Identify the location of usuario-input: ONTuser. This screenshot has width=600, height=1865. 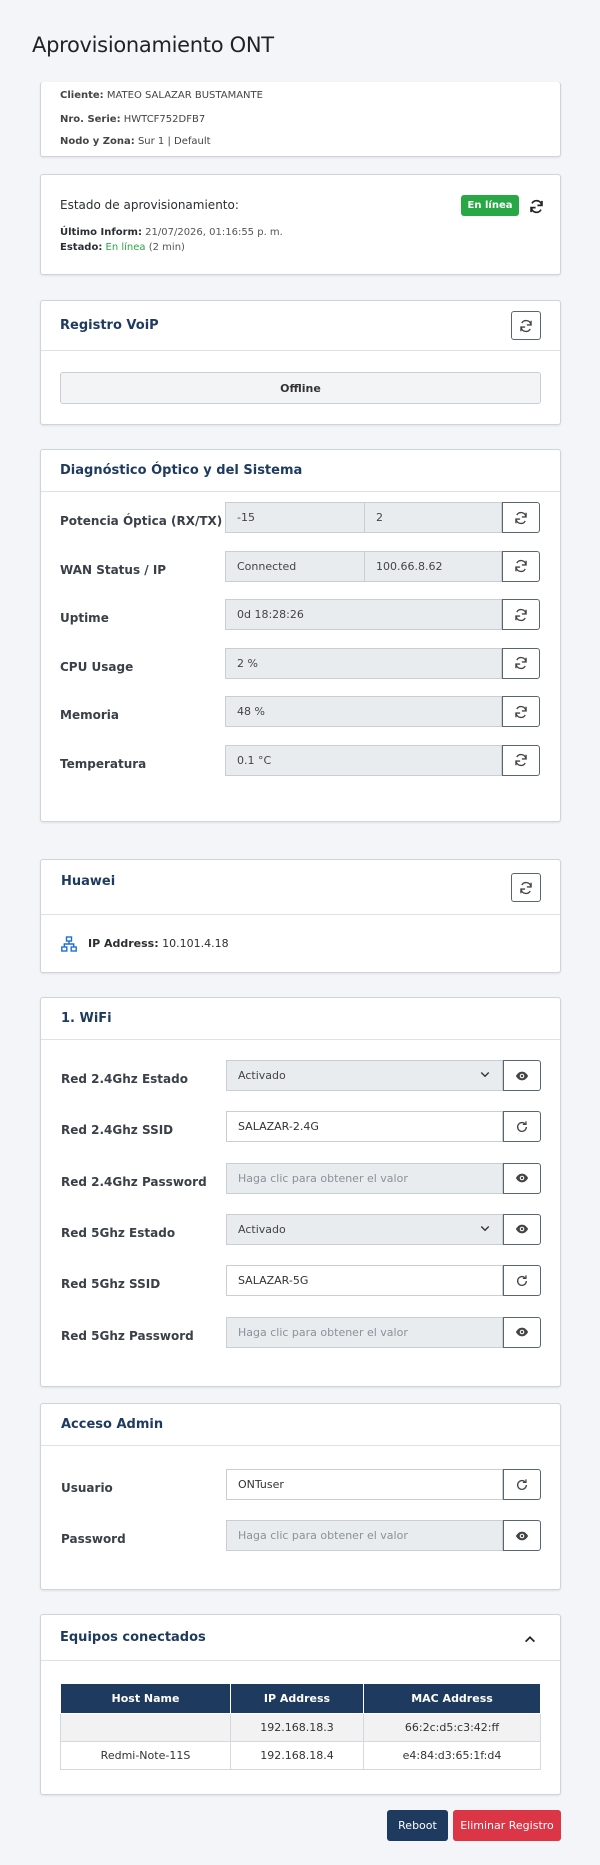
(364, 1484).